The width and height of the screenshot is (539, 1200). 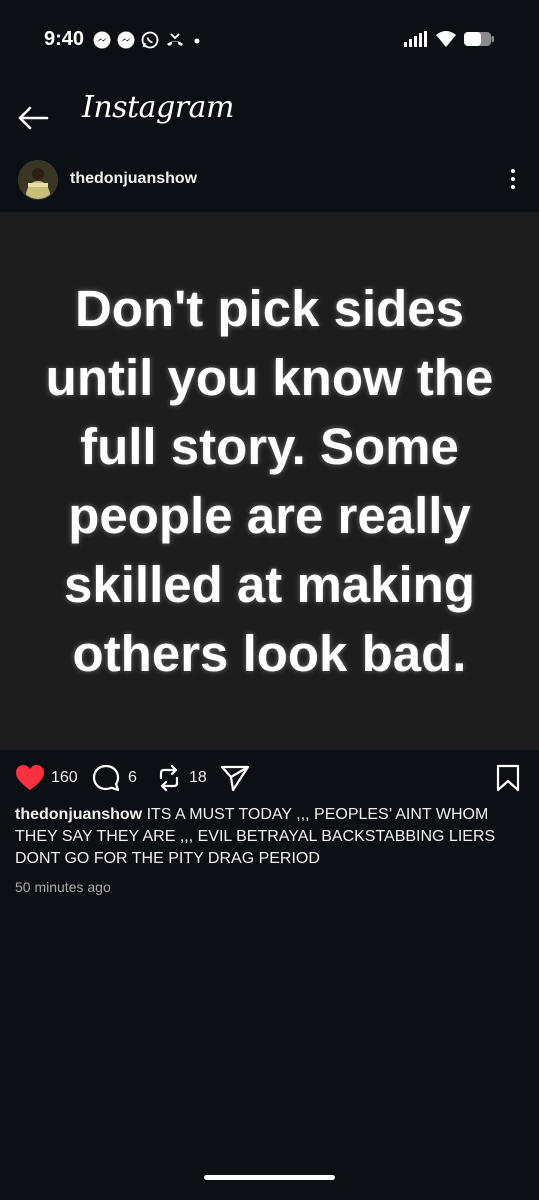 I want to click on back-button, so click(x=34, y=118).